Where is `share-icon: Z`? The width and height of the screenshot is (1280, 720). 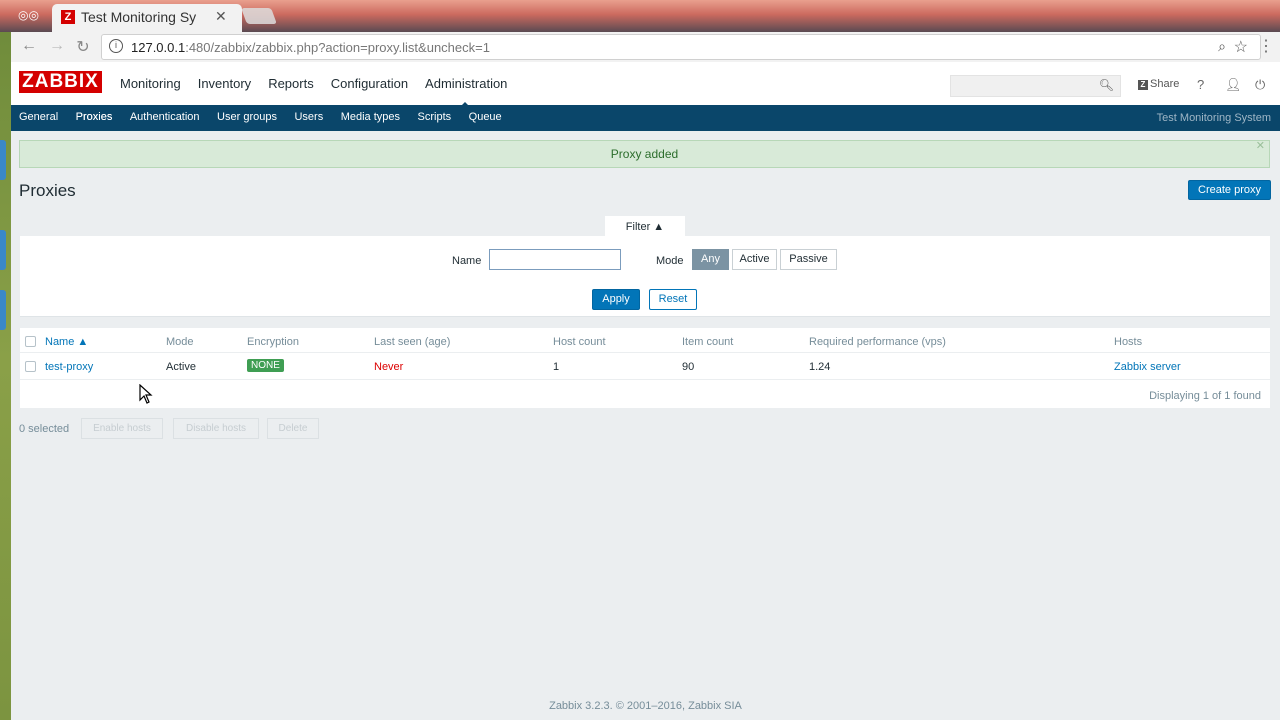
share-icon: Z is located at coordinates (1143, 85).